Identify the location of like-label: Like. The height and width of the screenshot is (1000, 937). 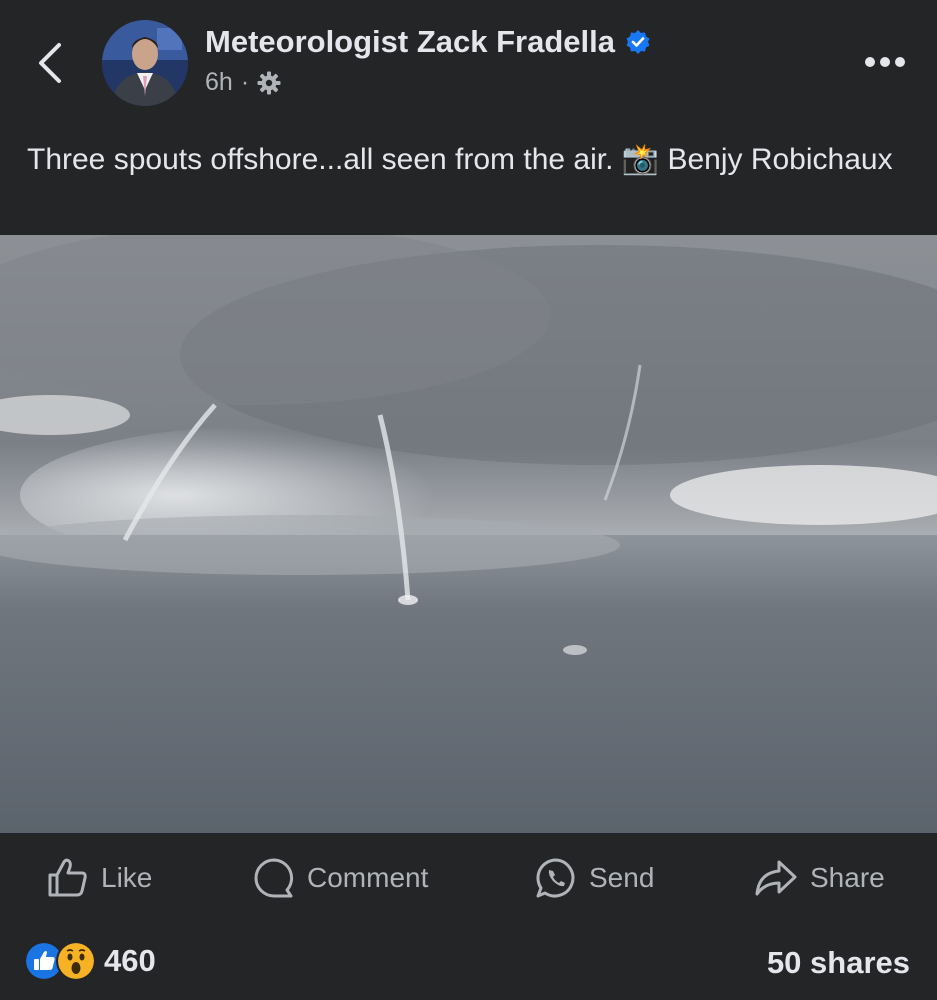
(127, 877).